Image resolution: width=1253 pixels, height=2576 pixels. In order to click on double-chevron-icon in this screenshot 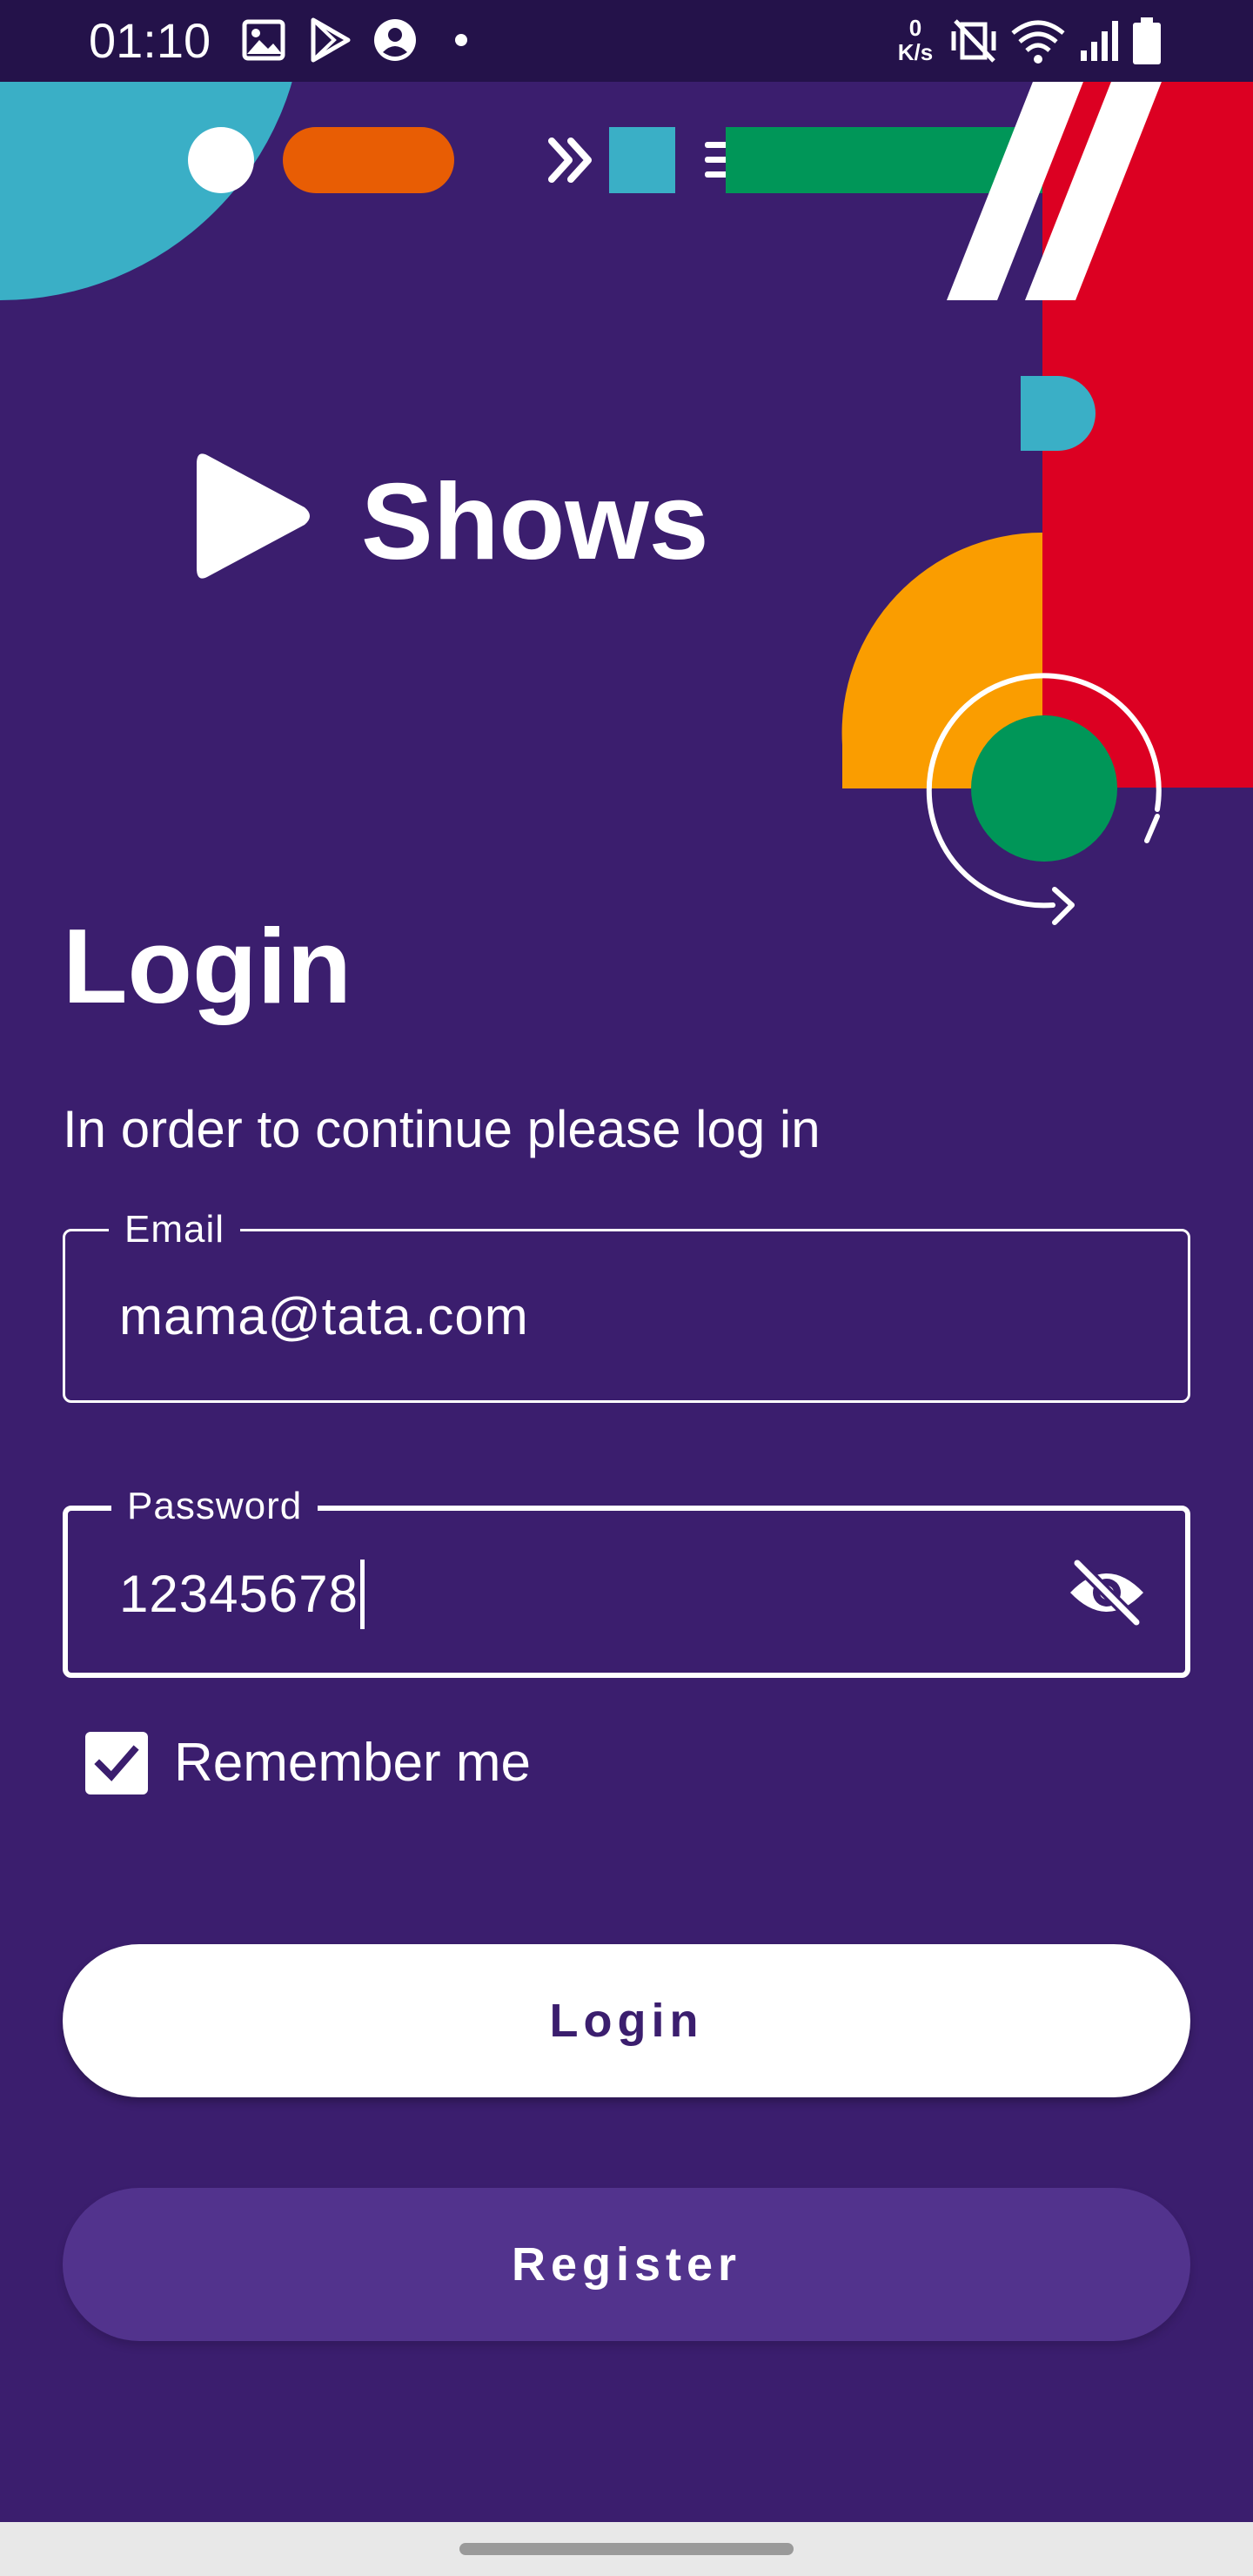, I will do `click(570, 160)`.